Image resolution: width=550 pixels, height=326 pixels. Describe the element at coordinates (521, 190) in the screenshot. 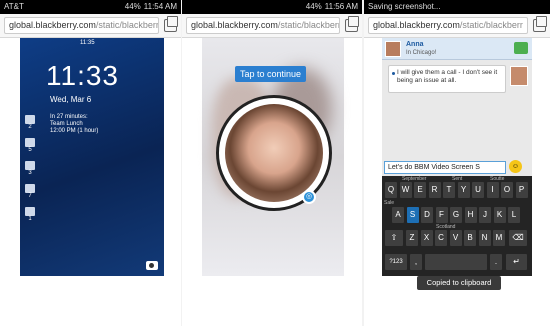

I see `key-p: P` at that location.